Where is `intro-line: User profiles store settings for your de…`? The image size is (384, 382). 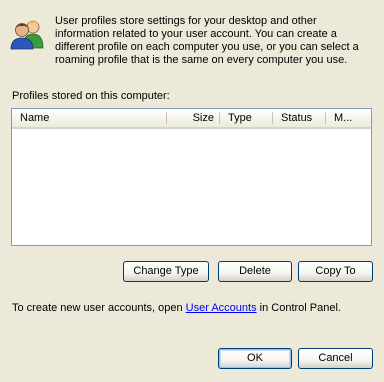 intro-line: User profiles store settings for your de… is located at coordinates (186, 21).